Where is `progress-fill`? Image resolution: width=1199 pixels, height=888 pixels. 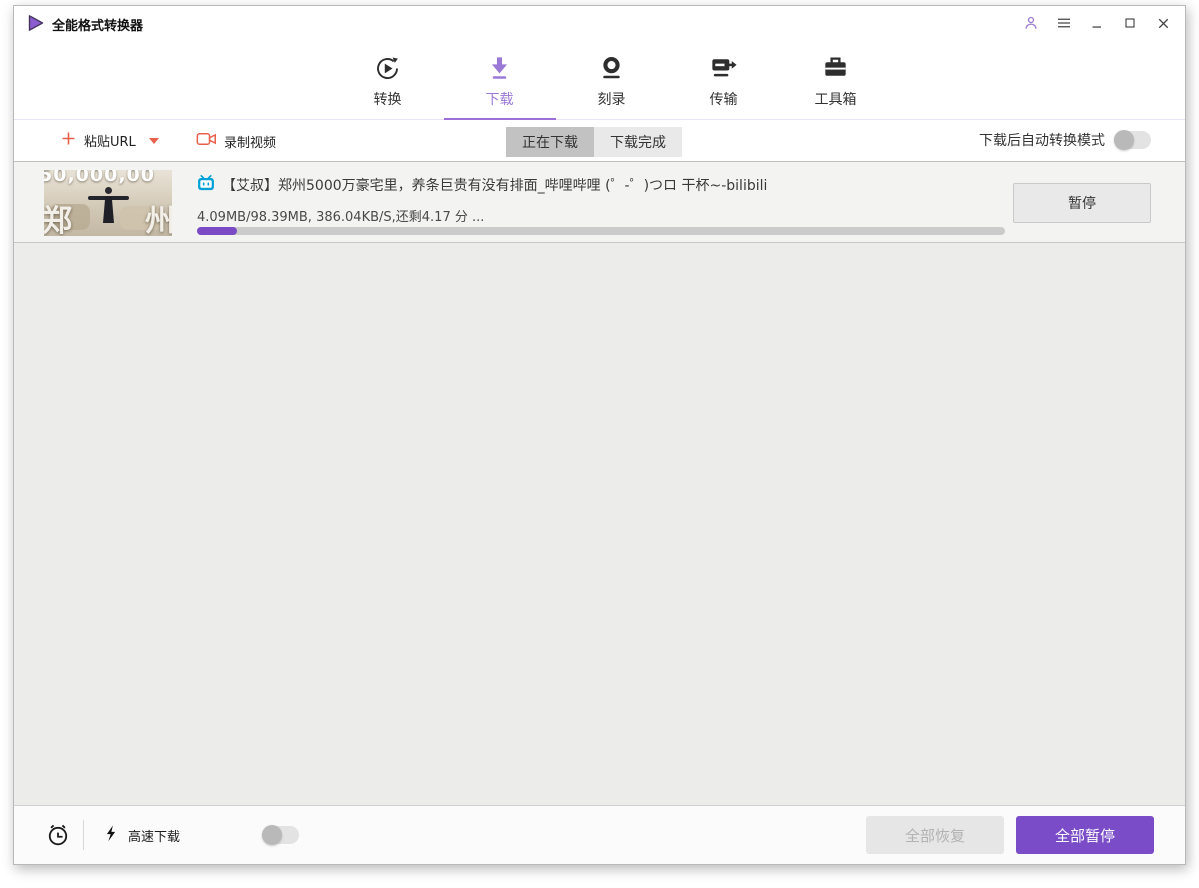
progress-fill is located at coordinates (217, 231).